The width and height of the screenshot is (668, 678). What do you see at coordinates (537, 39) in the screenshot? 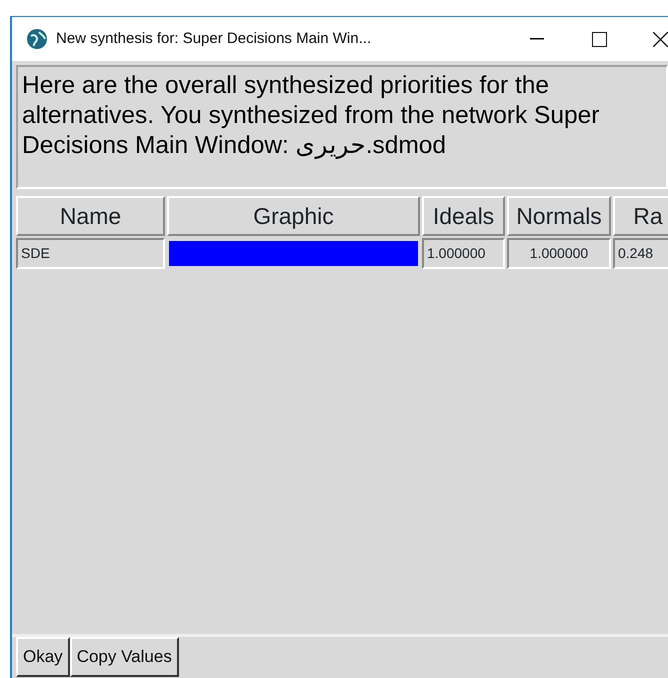
I see `minimize-icon` at bounding box center [537, 39].